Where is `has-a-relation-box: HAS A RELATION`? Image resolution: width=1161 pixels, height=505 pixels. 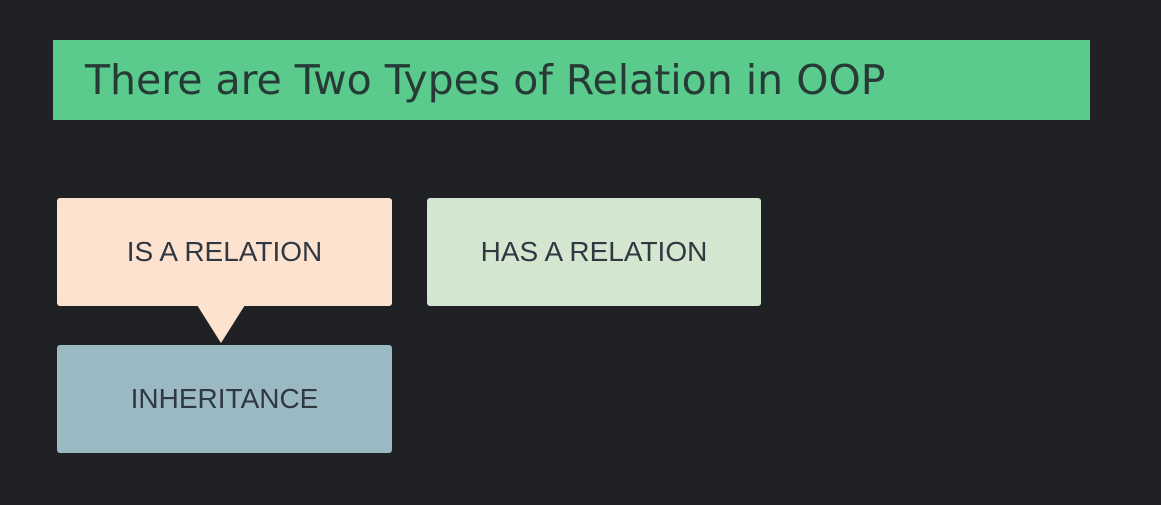
has-a-relation-box: HAS A RELATION is located at coordinates (594, 252).